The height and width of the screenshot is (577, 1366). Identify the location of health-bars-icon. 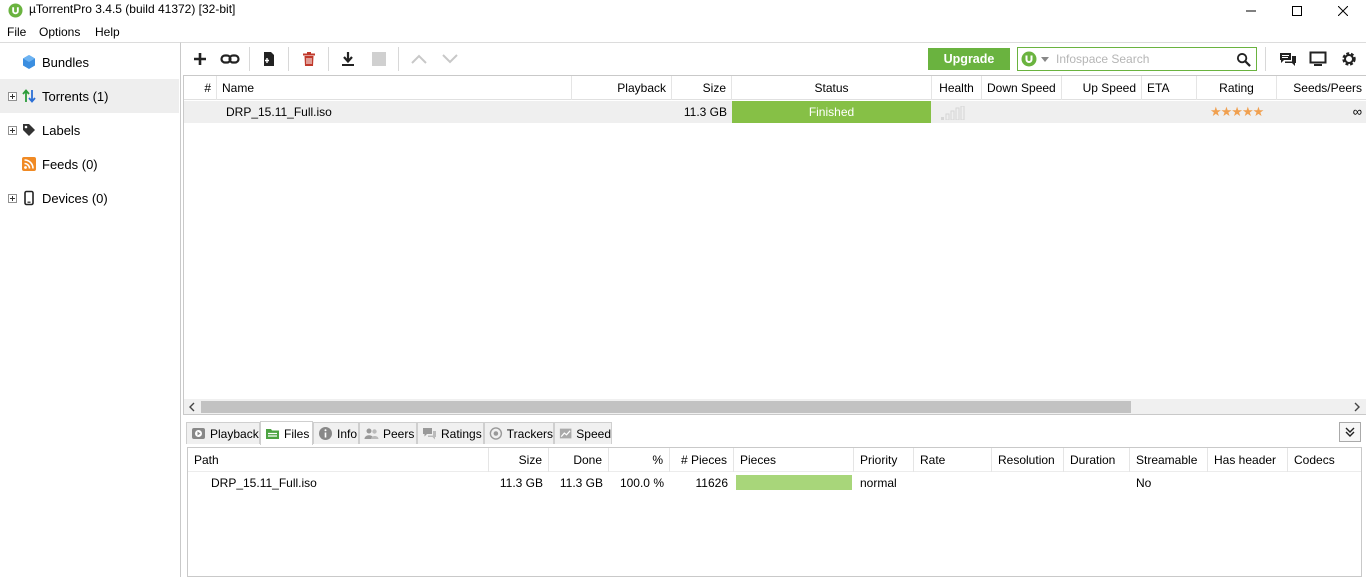
(953, 113).